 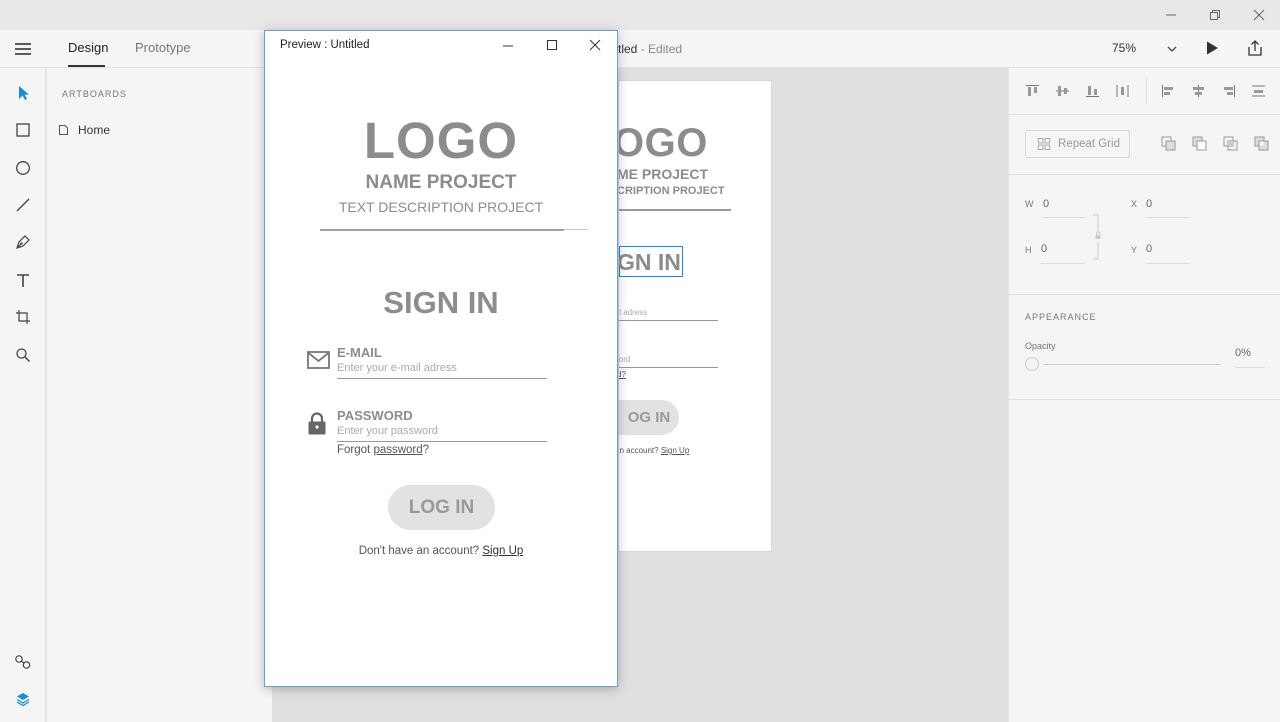 I want to click on sign-up-link: Sign Up, so click(x=502, y=551).